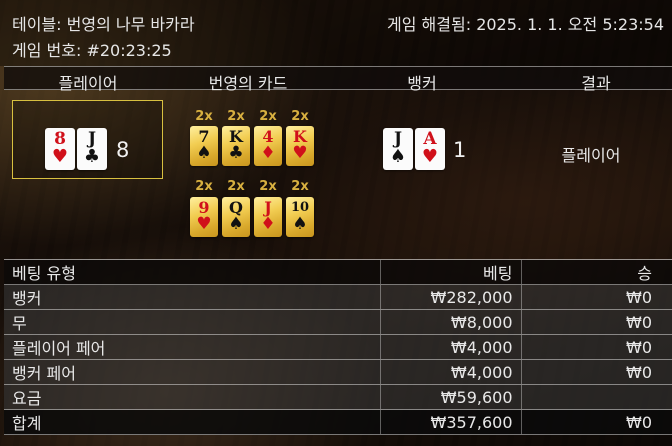  I want to click on result-text: 플레이어, so click(591, 155).